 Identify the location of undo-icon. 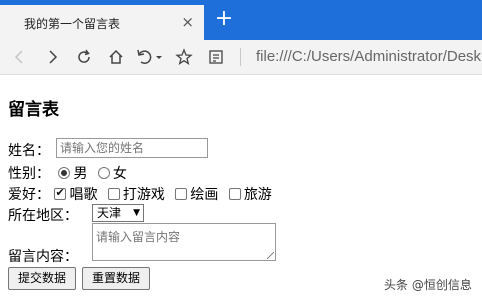
(149, 57).